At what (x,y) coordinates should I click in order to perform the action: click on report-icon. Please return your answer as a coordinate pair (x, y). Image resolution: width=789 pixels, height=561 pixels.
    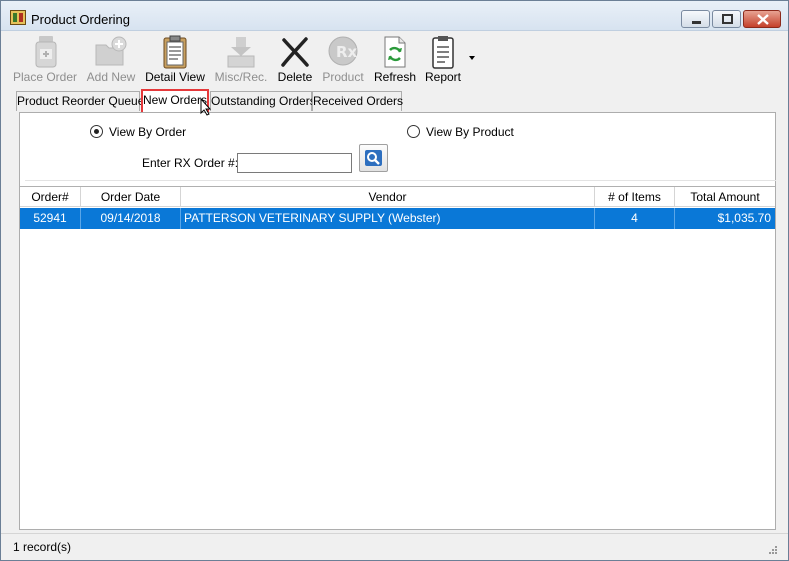
    Looking at the image, I should click on (443, 52).